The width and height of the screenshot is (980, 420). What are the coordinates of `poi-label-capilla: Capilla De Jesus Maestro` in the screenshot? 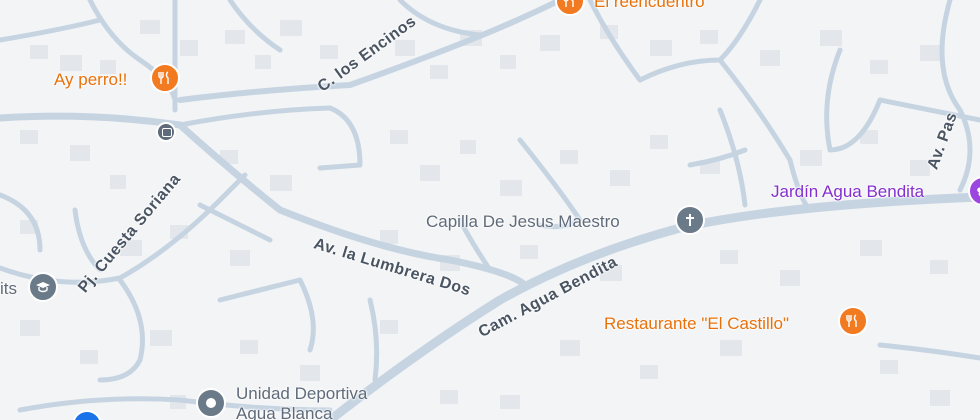 It's located at (523, 222).